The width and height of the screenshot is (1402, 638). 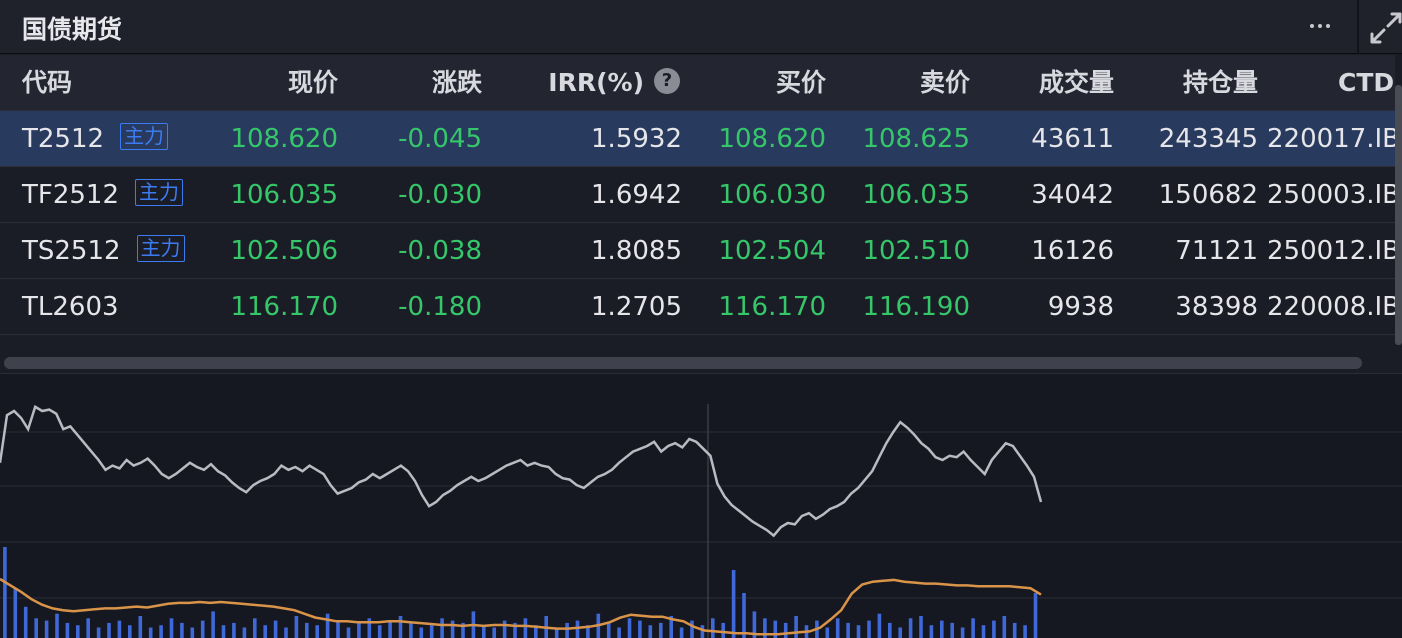 What do you see at coordinates (71, 195) in the screenshot?
I see `contract-code: TF2512` at bounding box center [71, 195].